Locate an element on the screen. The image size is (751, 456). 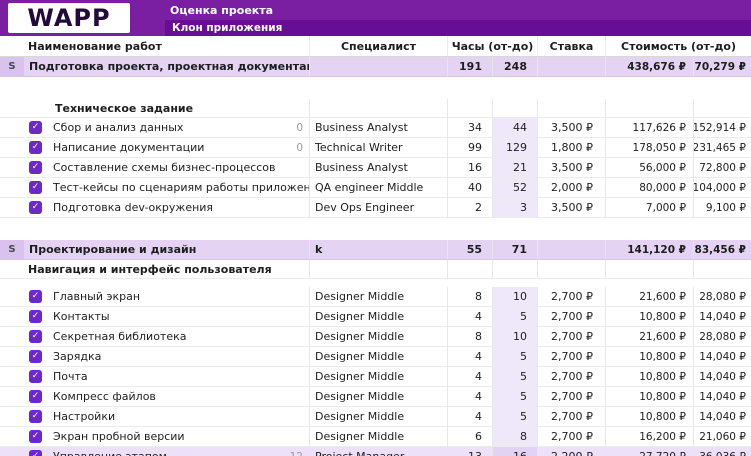
wapp-logo: WAPP is located at coordinates (69, 18).